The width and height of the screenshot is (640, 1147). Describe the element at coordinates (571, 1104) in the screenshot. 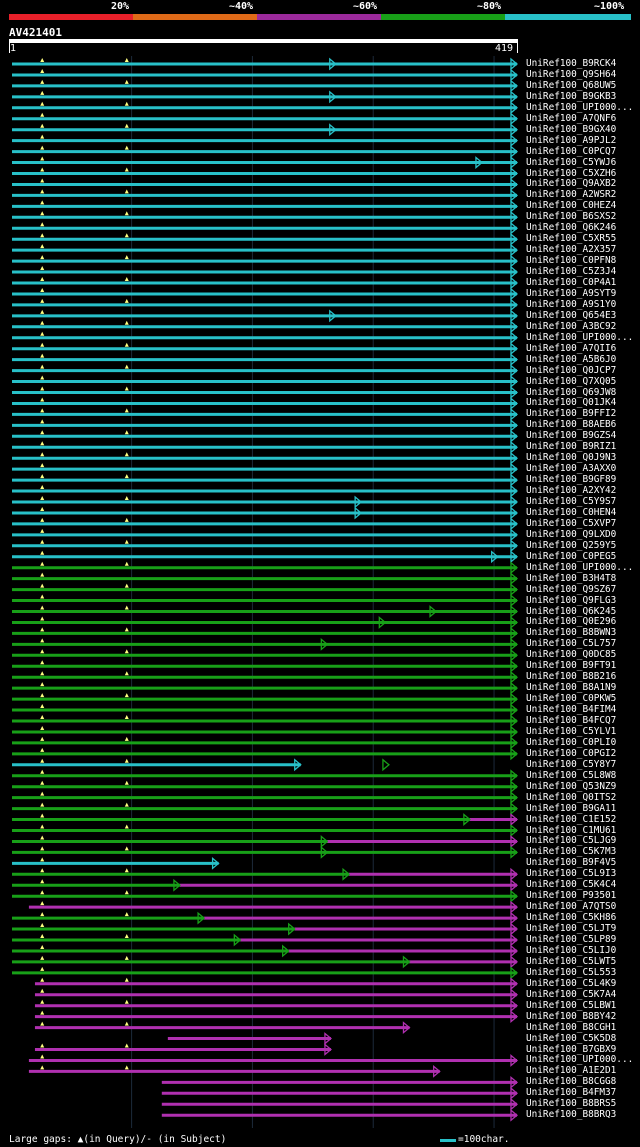

I see `hit-label: UniRef100_B8BRS5` at that location.